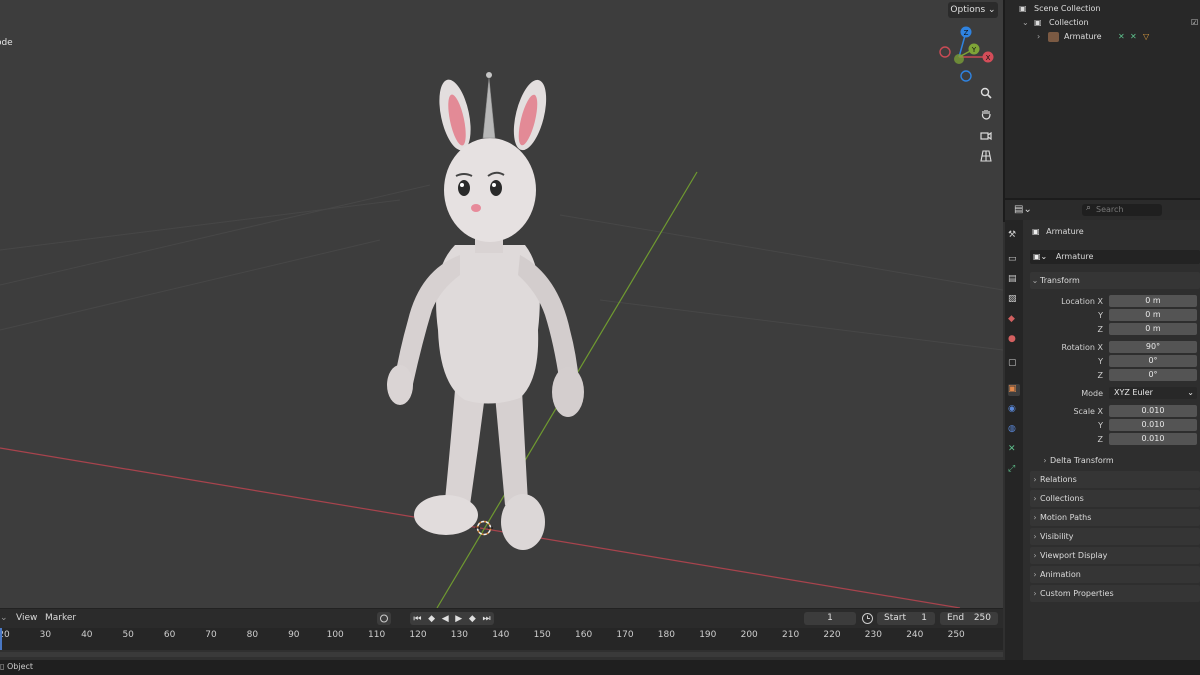 This screenshot has height=675, width=1200. Describe the element at coordinates (1102, 37) in the screenshot. I see `outliner-armature: › Armature ✕ ✕ ▽` at that location.